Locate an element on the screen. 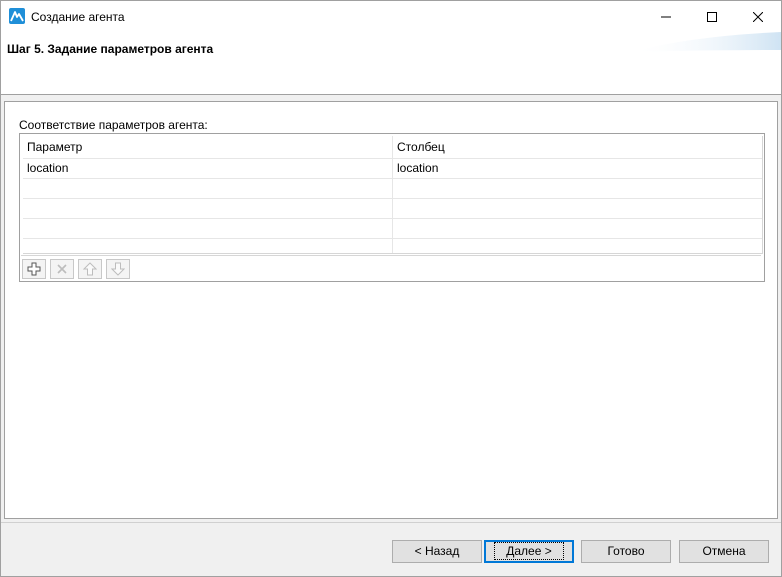  maximize-icon is located at coordinates (712, 16).